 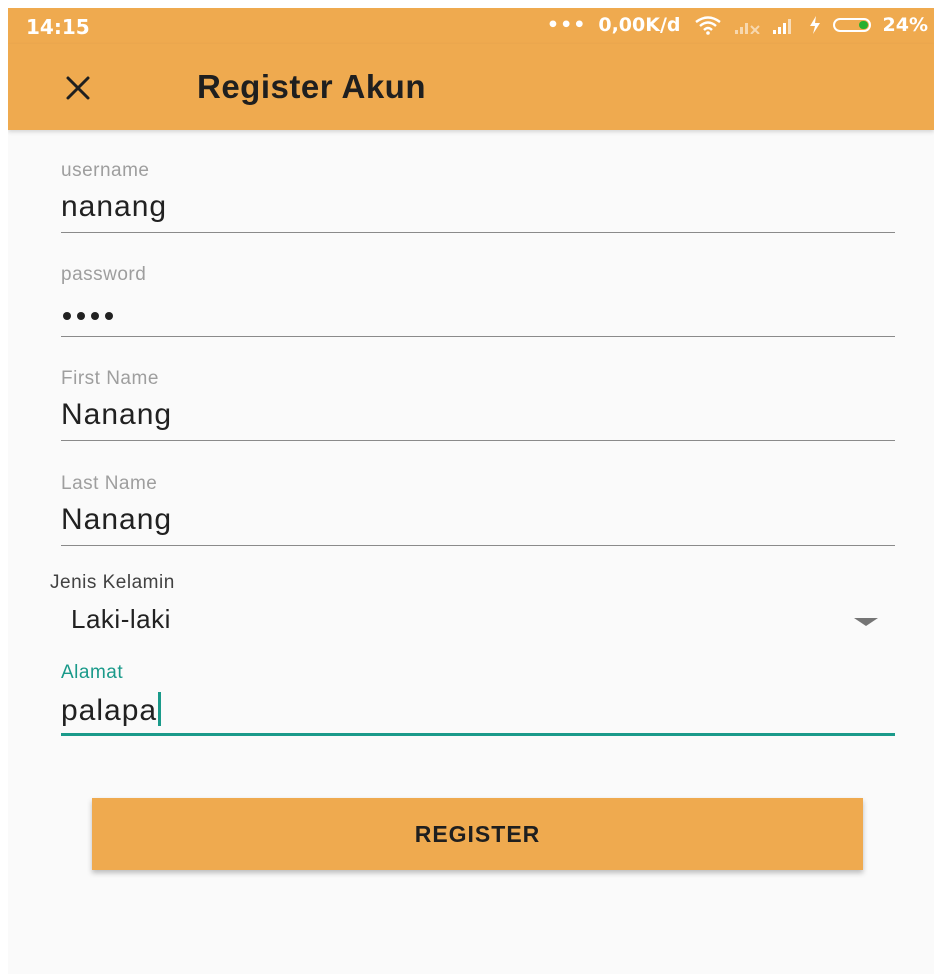 What do you see at coordinates (110, 378) in the screenshot?
I see `first-name-label: First Name` at bounding box center [110, 378].